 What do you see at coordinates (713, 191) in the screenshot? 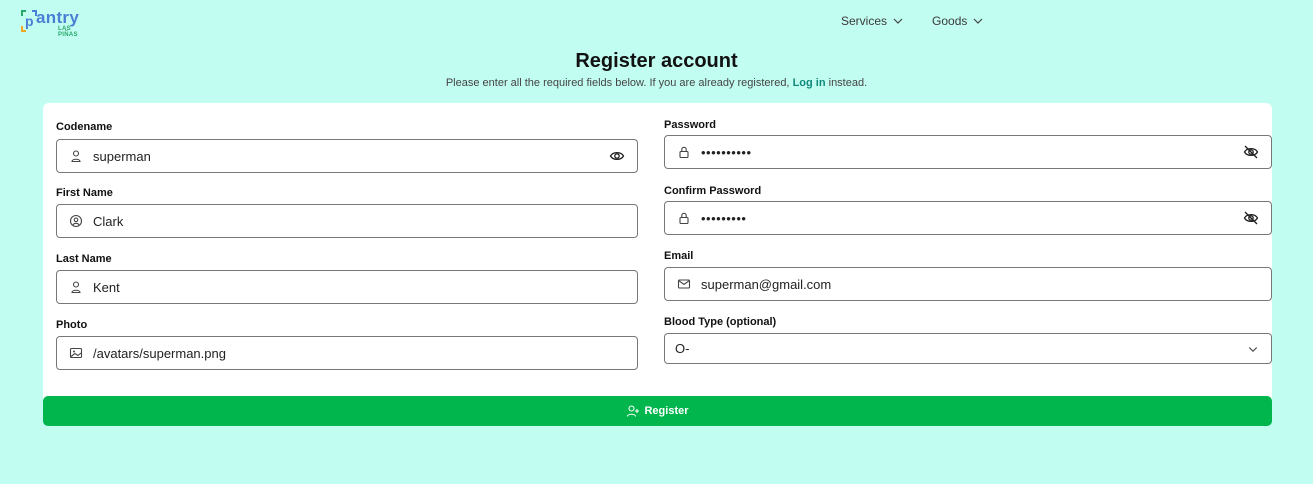
I see `confirm-password-label: Confirm Password` at bounding box center [713, 191].